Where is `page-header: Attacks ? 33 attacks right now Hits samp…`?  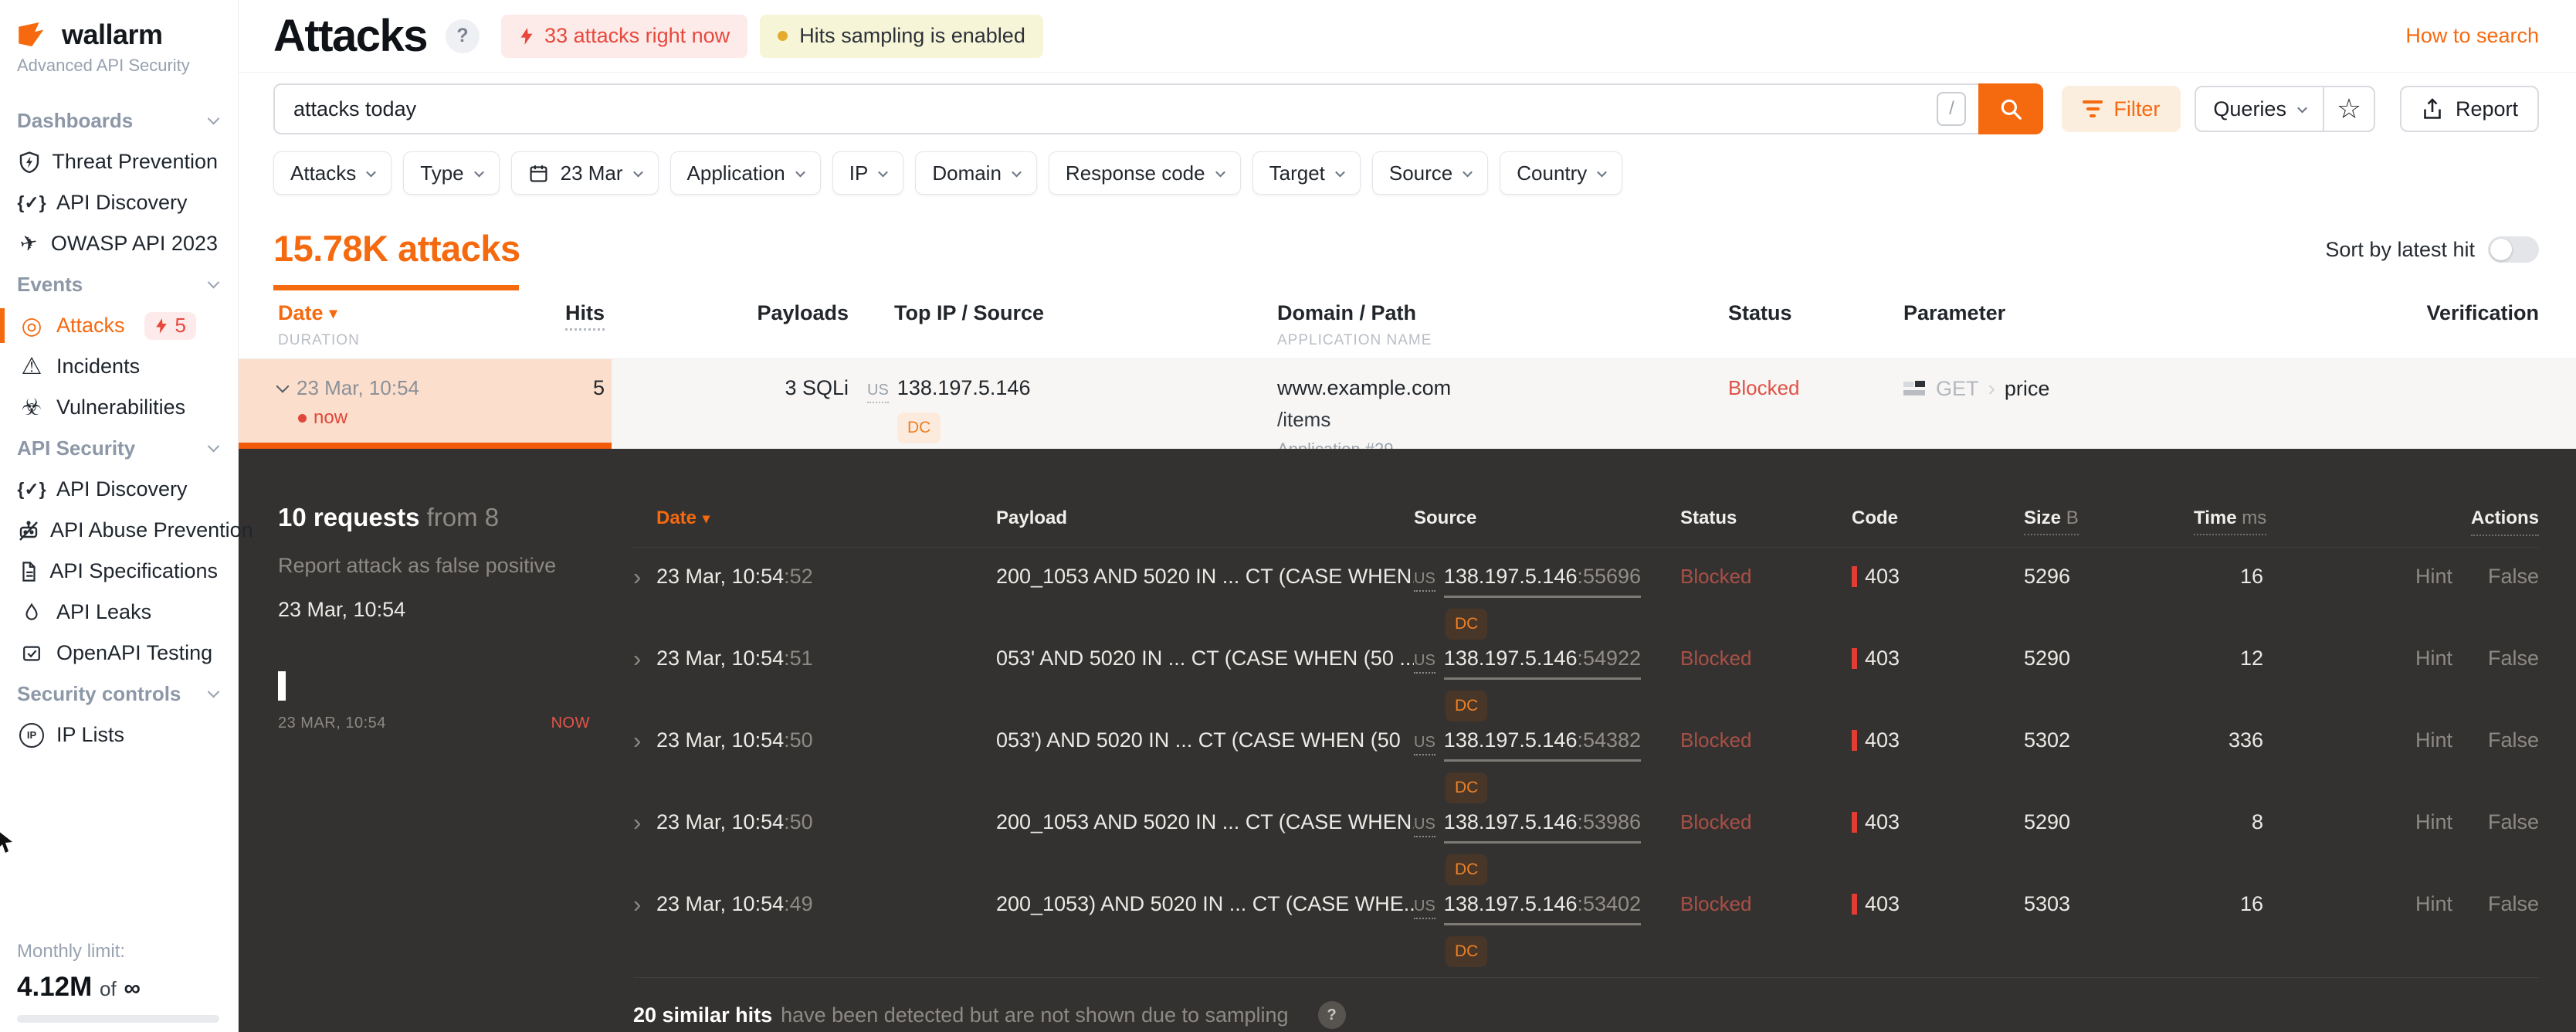
page-header: Attacks ? 33 attacks right now Hits samp… is located at coordinates (1407, 36).